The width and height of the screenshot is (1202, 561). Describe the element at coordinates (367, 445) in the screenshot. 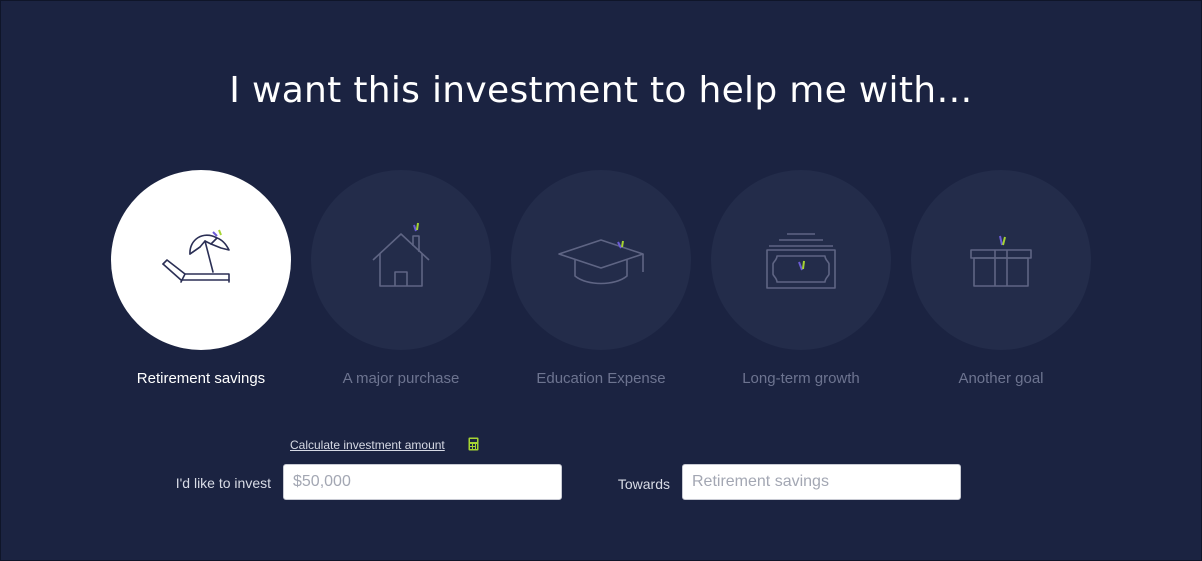

I see `calculate-investment-link: Calculate investment amount` at that location.